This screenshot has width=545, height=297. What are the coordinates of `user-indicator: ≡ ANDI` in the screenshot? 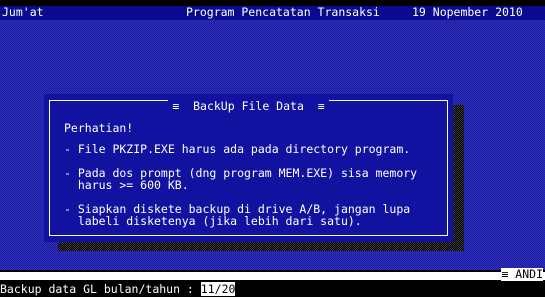 It's located at (522, 274).